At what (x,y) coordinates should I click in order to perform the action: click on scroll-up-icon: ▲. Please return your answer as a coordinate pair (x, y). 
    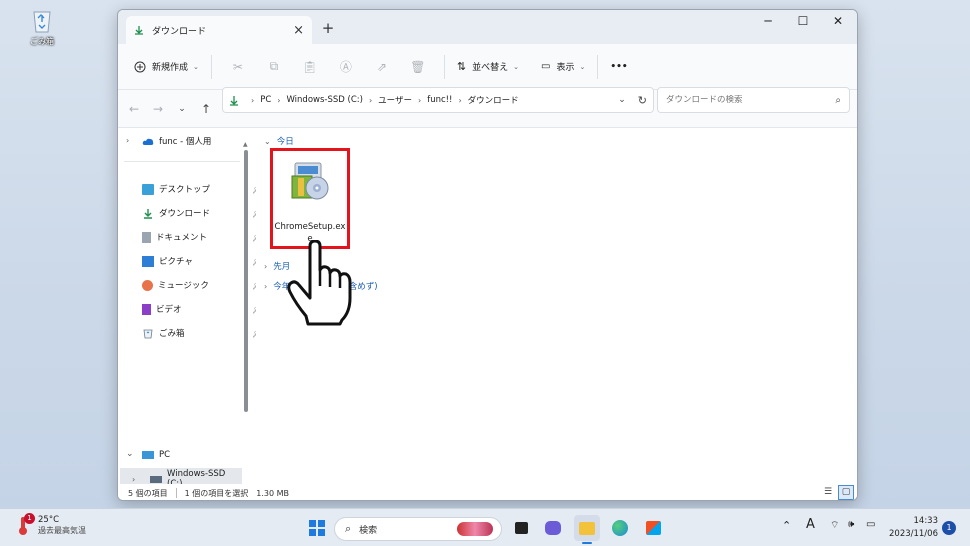
    Looking at the image, I should click on (245, 144).